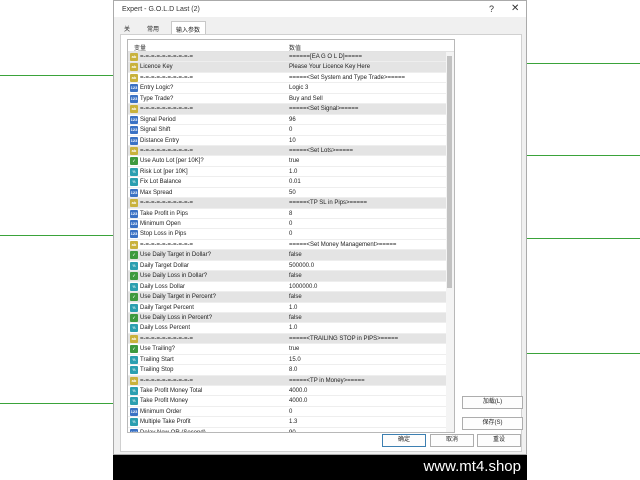 The image size is (640, 480). Describe the element at coordinates (491, 9) in the screenshot. I see `help-icon: ?` at that location.